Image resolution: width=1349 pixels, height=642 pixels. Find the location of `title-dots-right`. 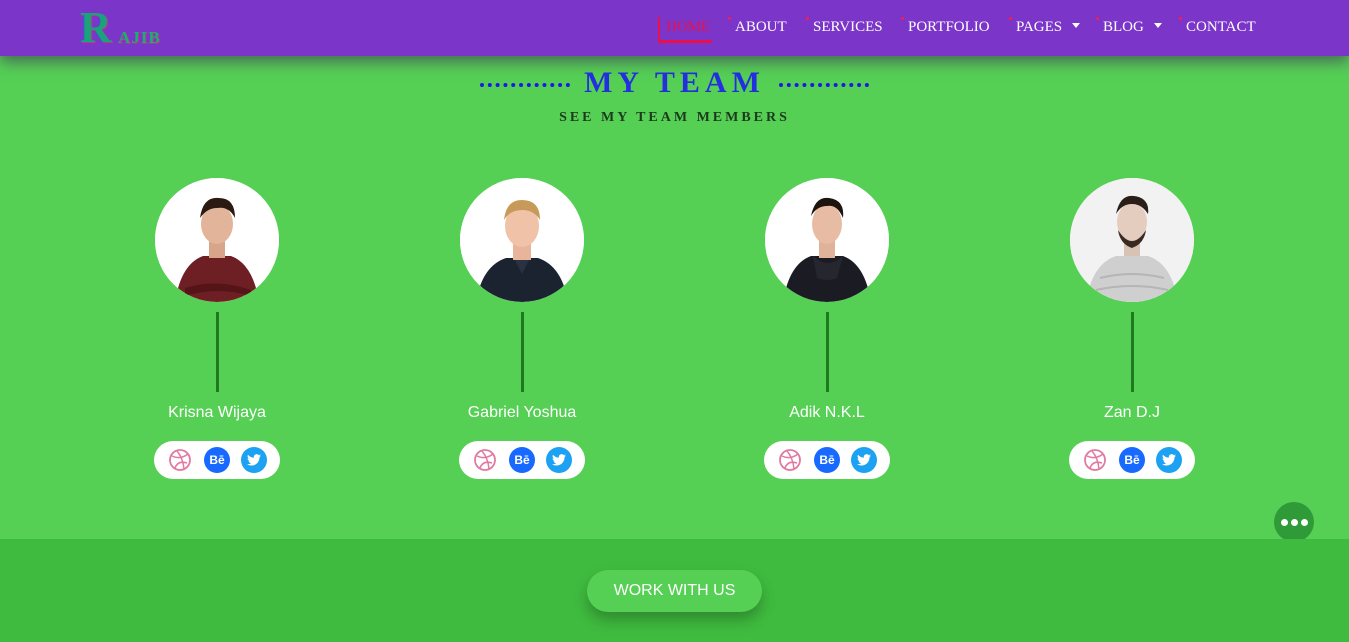

title-dots-right is located at coordinates (824, 85).